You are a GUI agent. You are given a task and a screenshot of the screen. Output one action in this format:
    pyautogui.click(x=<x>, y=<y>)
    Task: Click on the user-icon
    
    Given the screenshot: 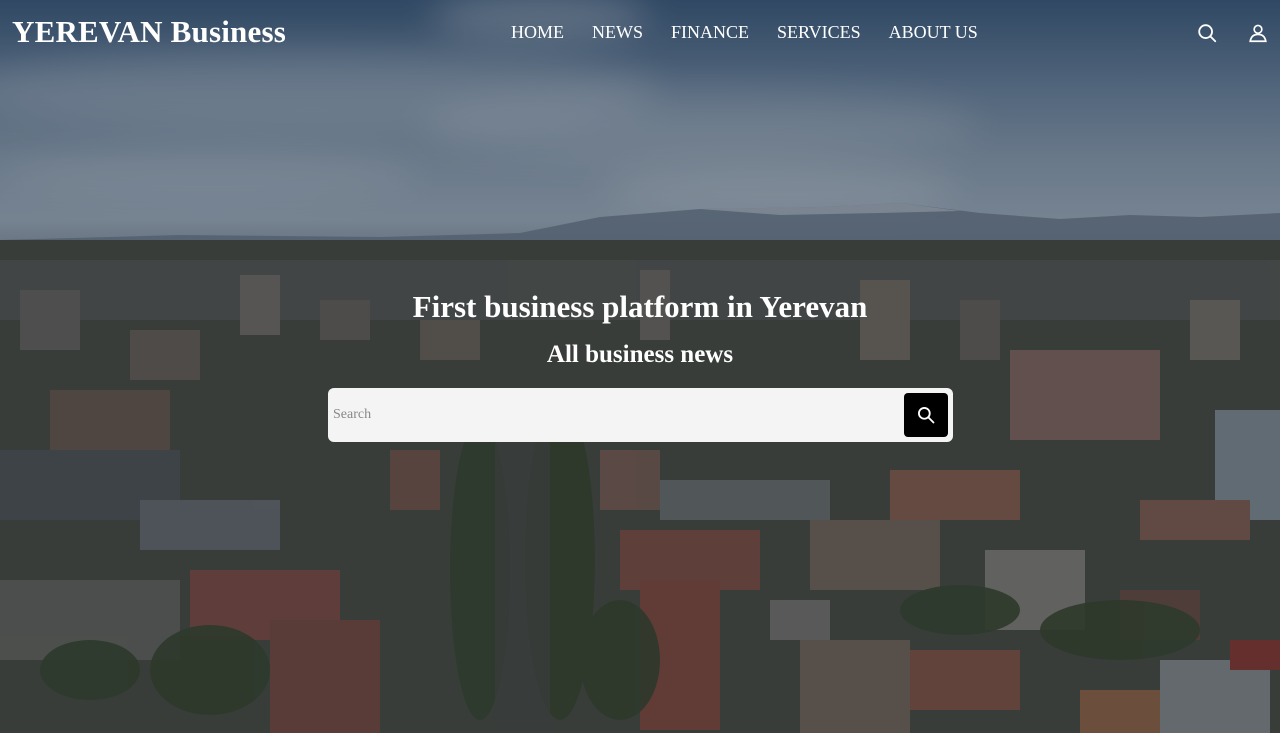 What is the action you would take?
    pyautogui.click(x=1258, y=33)
    